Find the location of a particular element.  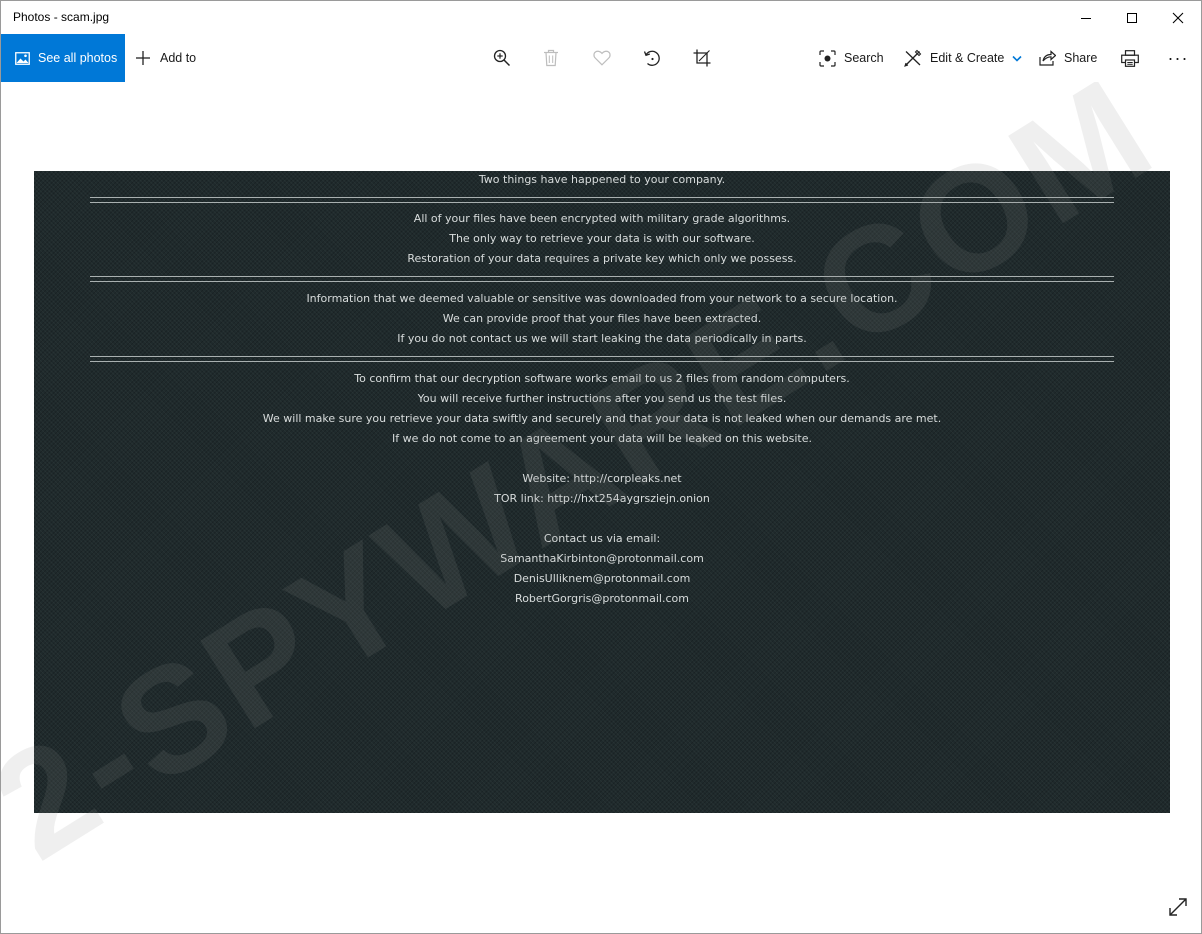

zoom-in-icon is located at coordinates (502, 58).